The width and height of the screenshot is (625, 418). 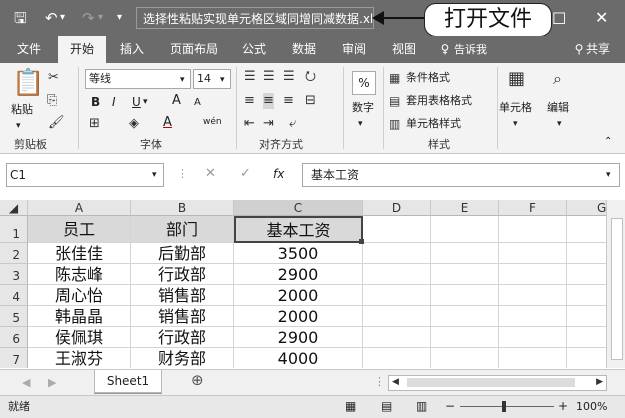 What do you see at coordinates (119, 18) in the screenshot?
I see `quick-access-dropdown-icon: ▾` at bounding box center [119, 18].